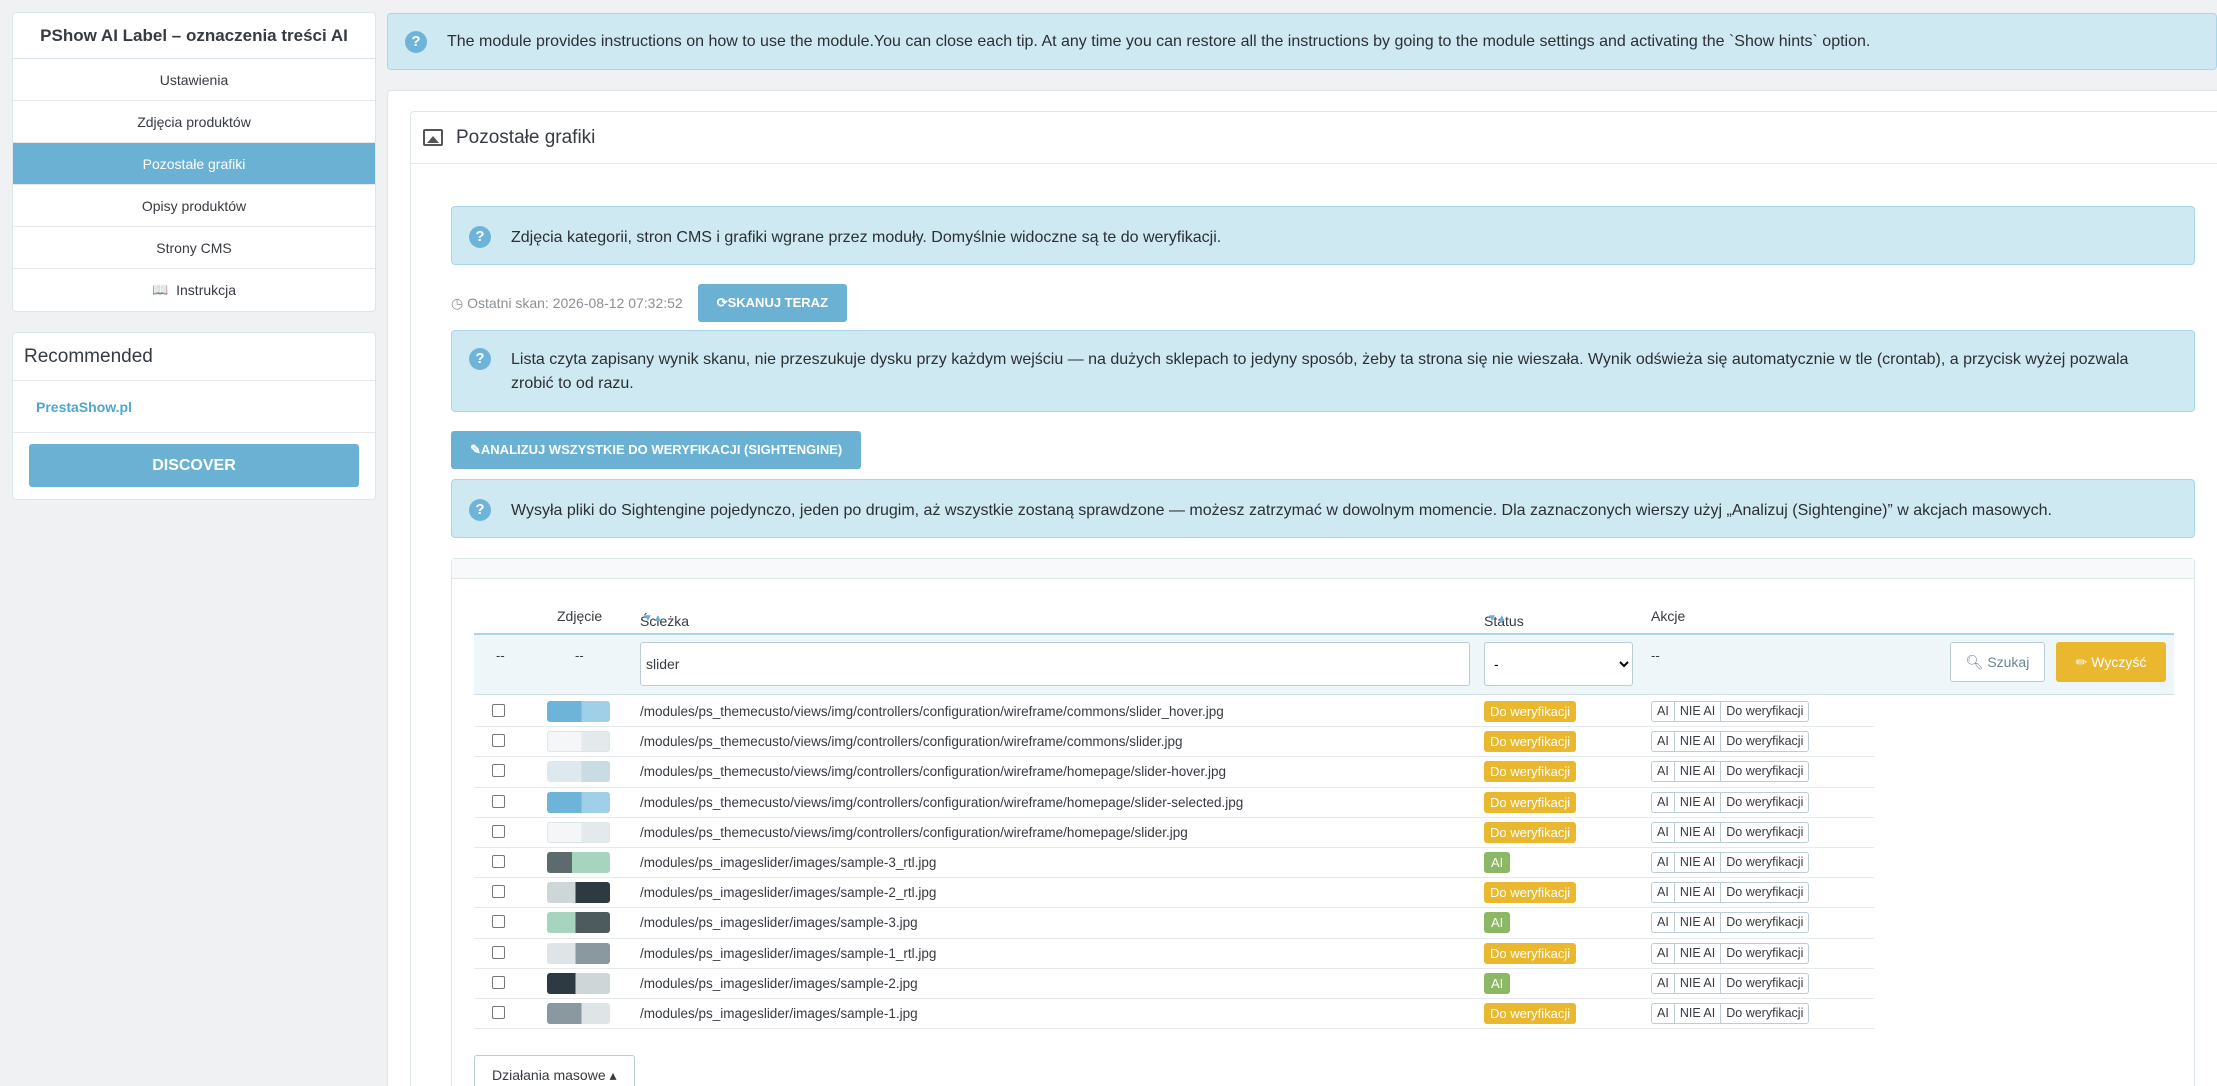 This screenshot has width=2217, height=1086. What do you see at coordinates (554, 1070) in the screenshot?
I see `bulk-actions-button: Działania masowe ▴` at bounding box center [554, 1070].